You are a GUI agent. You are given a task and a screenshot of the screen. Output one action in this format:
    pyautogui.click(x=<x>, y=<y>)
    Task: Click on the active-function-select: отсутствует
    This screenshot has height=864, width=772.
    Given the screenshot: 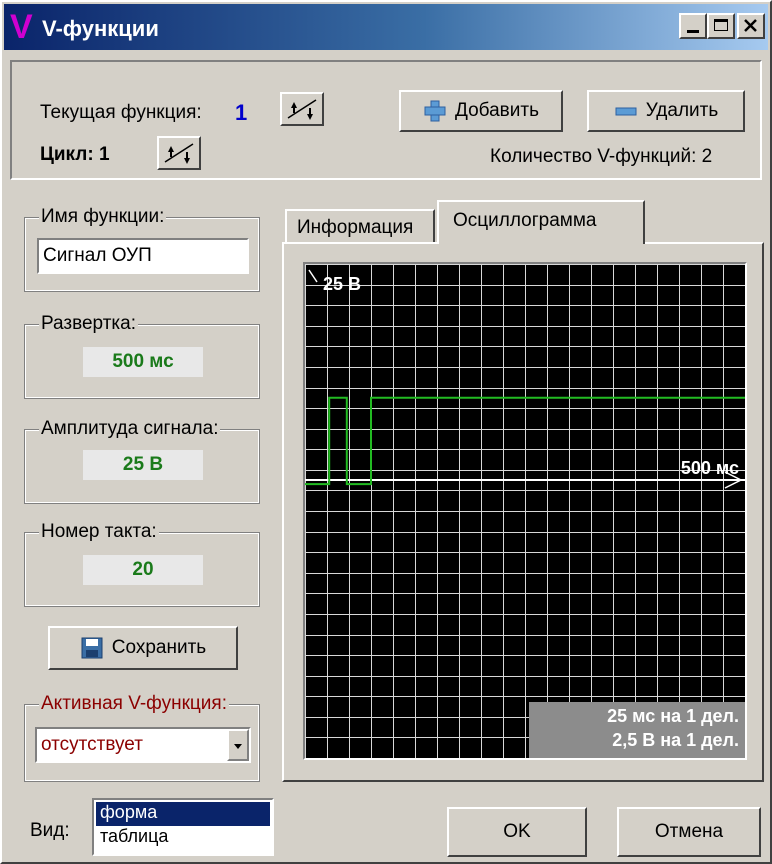 What is the action you would take?
    pyautogui.click(x=143, y=745)
    